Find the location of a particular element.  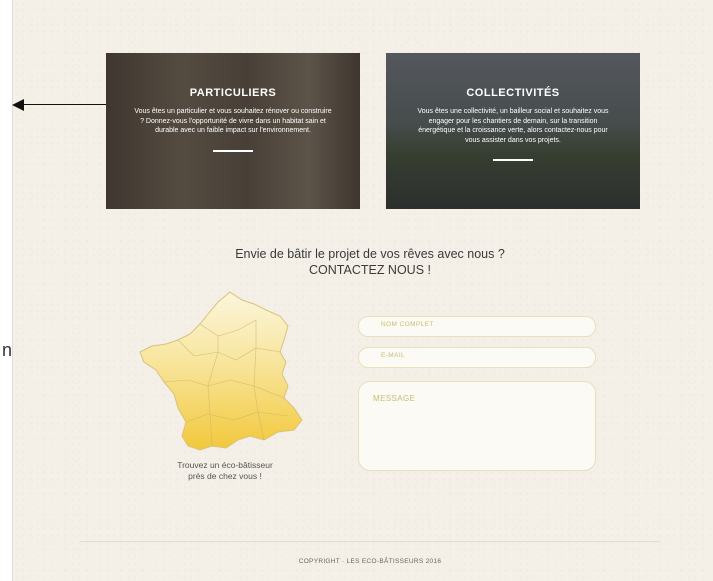

message-placeholder: MESSAGE is located at coordinates (394, 398).